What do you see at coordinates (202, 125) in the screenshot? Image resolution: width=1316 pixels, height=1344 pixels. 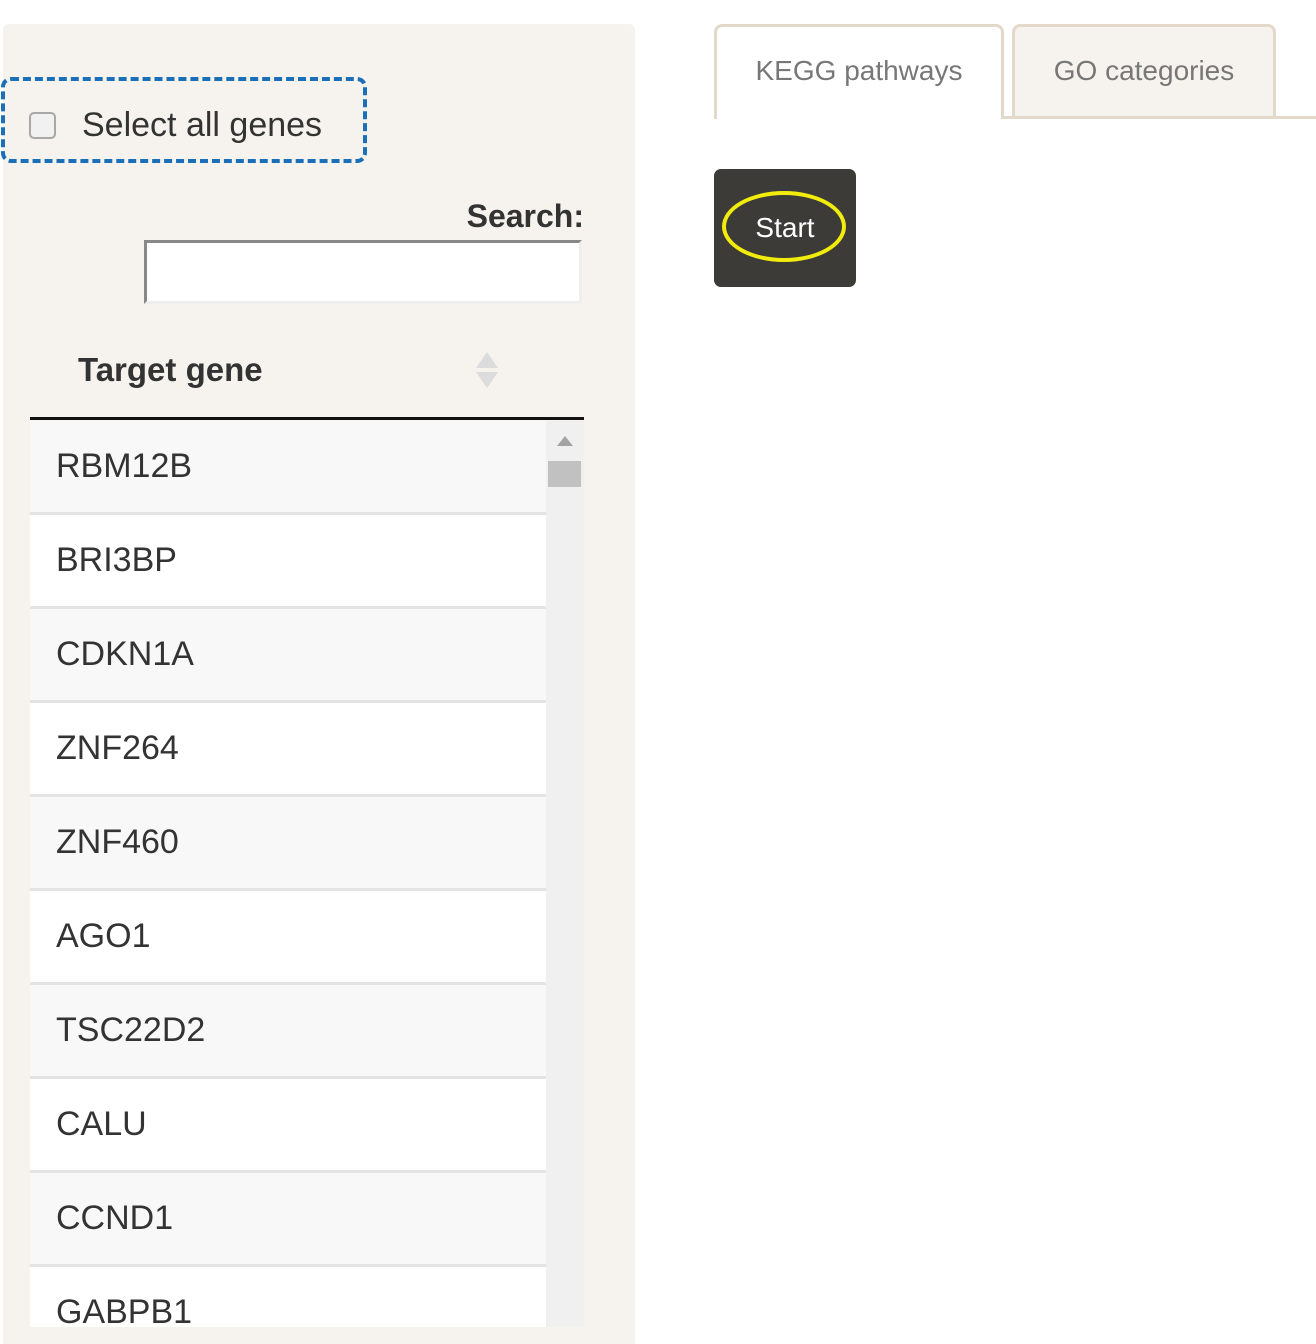 I see `select-all-label: Select all genes` at bounding box center [202, 125].